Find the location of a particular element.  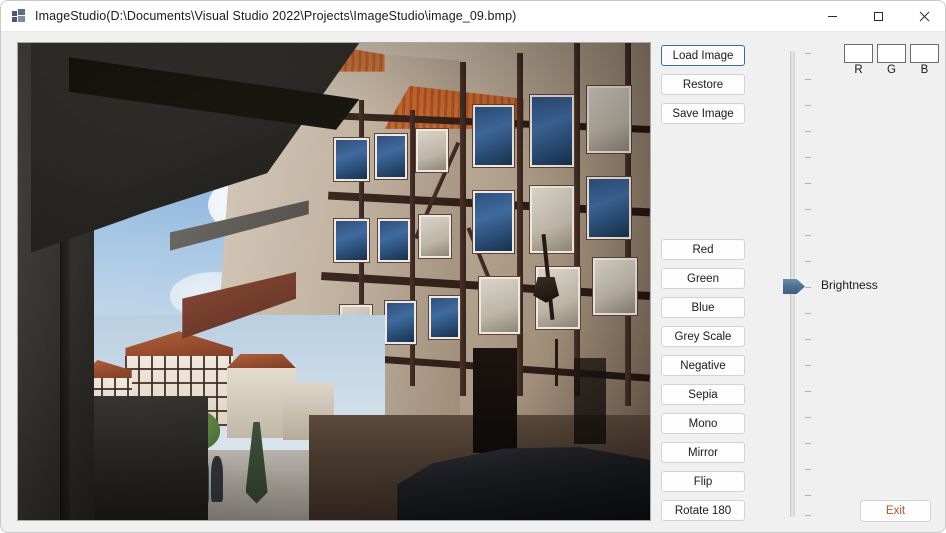

filter-button-flip: Flip is located at coordinates (703, 481).